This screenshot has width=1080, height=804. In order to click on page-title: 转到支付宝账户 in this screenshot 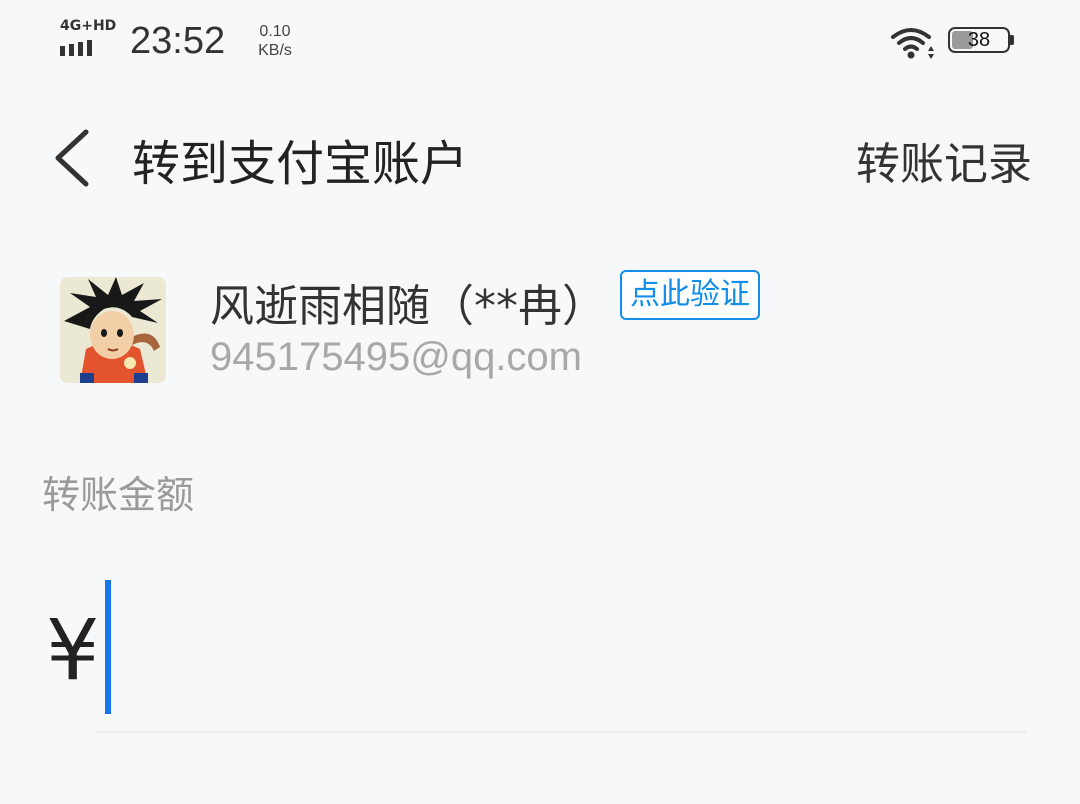, I will do `click(300, 164)`.